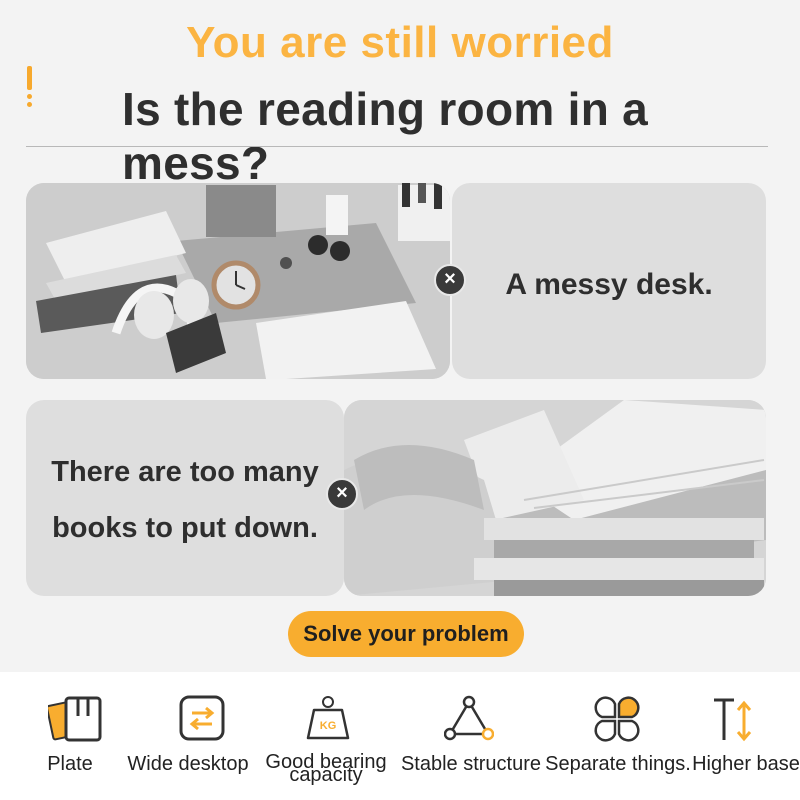 The image size is (800, 800). I want to click on feature-bearing-capacity: KG Good bearing capacity, so click(326, 736).